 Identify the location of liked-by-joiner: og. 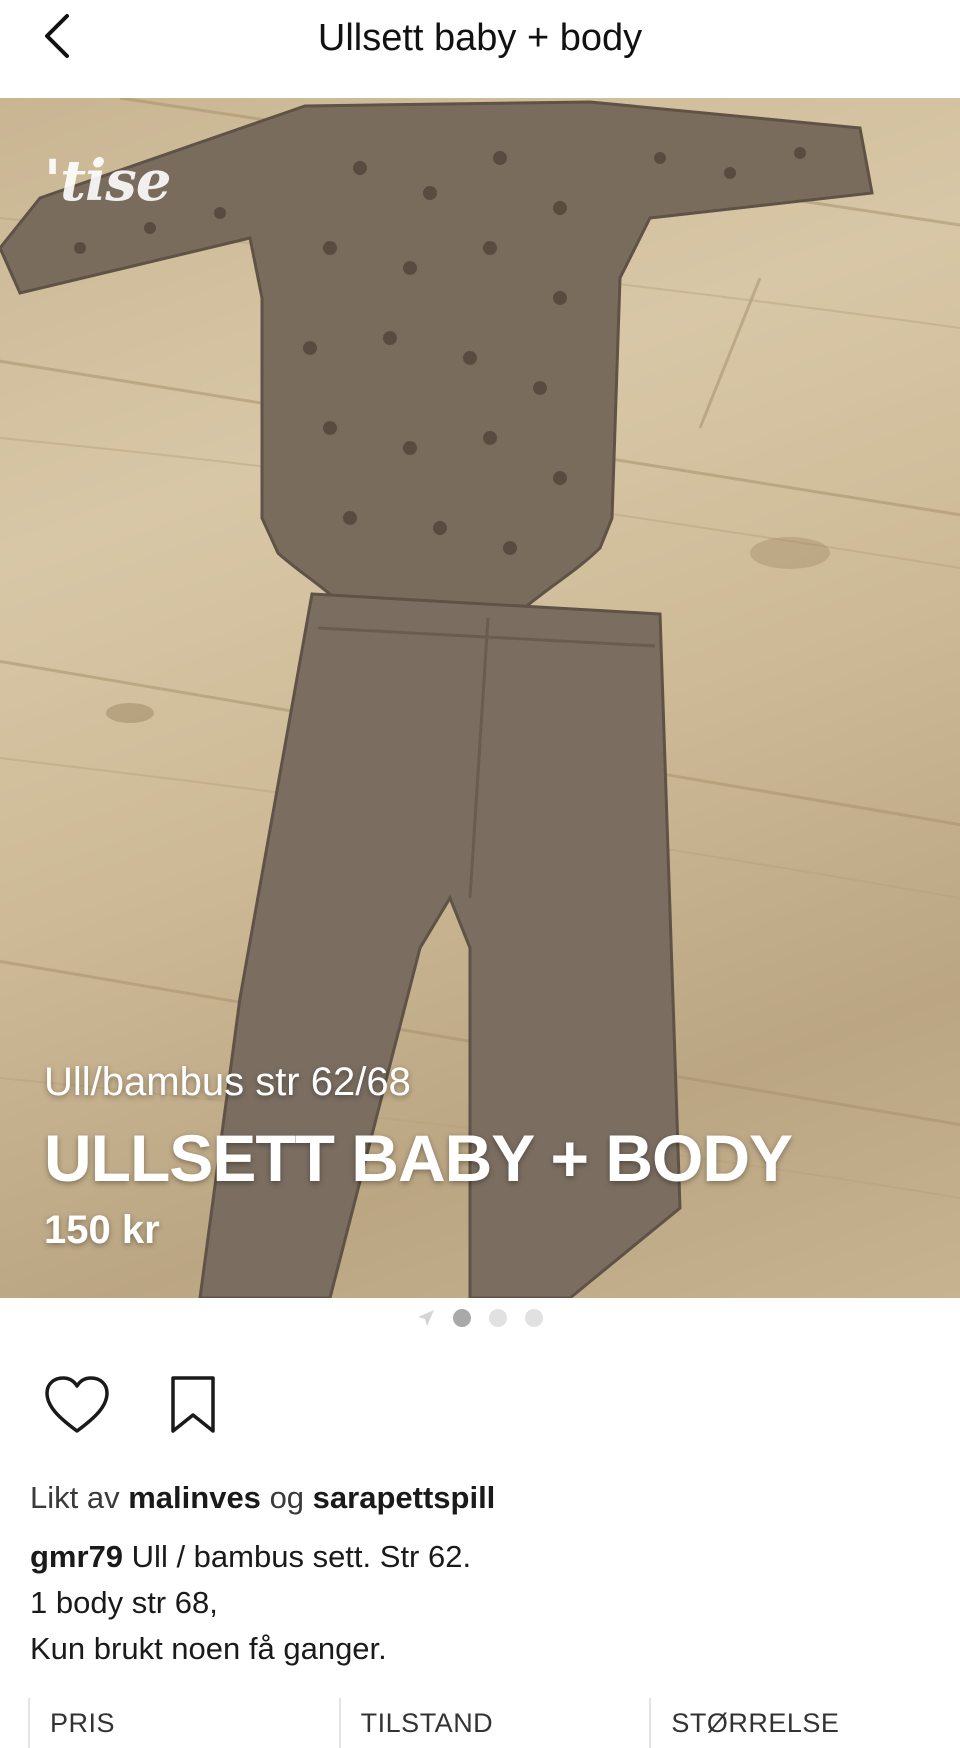
(287, 1497).